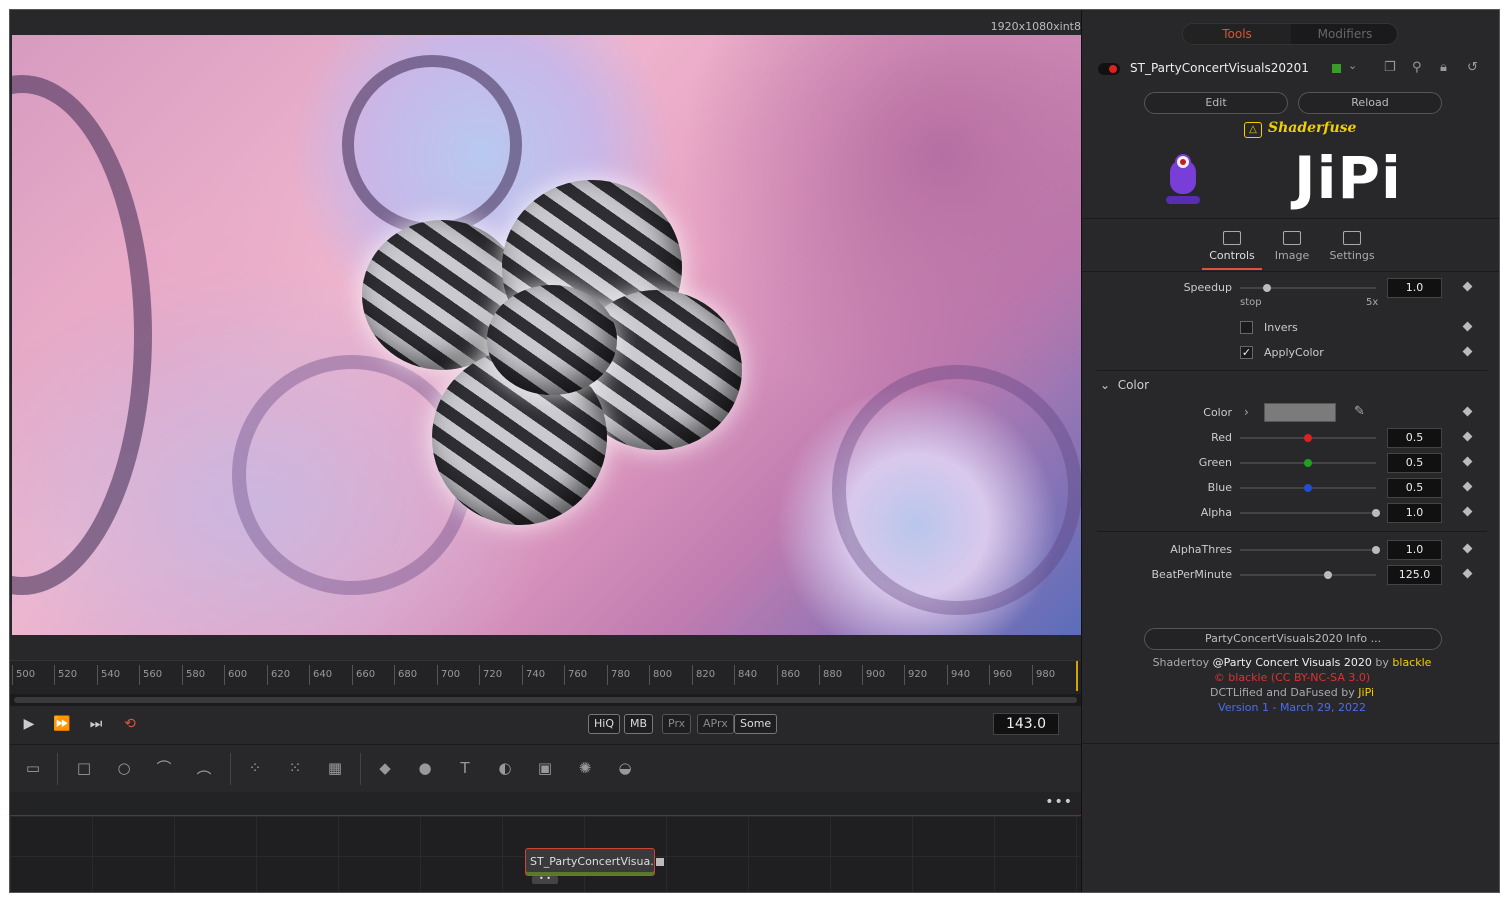 Image resolution: width=1508 pixels, height=901 pixels. I want to click on timeline-scrollbar, so click(545, 700).